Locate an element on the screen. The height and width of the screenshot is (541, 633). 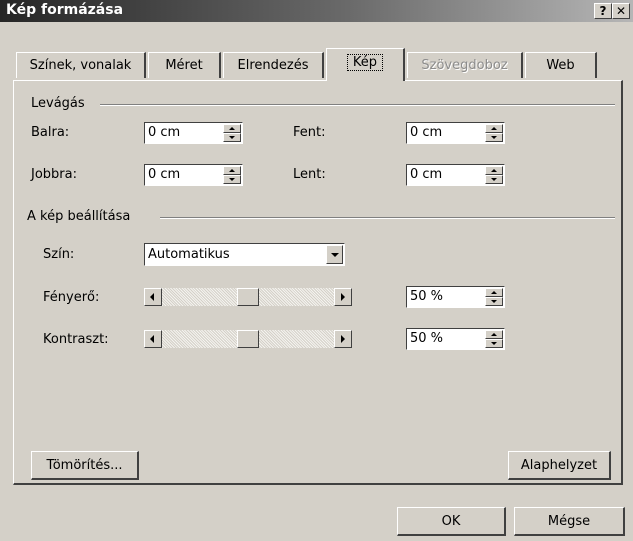
crop-group-heading: Levágás is located at coordinates (61, 103).